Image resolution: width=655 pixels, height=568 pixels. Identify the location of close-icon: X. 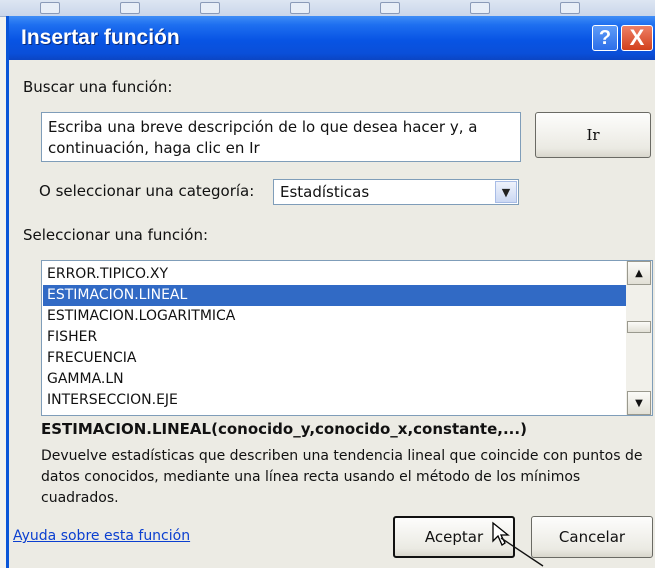
(637, 37).